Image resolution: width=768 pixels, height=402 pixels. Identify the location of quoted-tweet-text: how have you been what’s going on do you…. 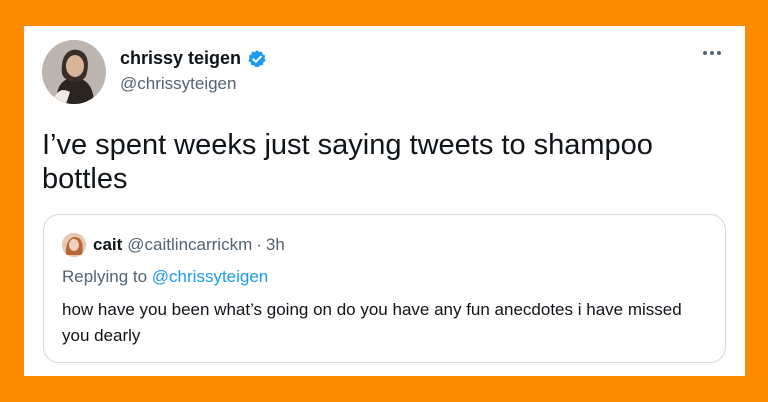
(372, 322).